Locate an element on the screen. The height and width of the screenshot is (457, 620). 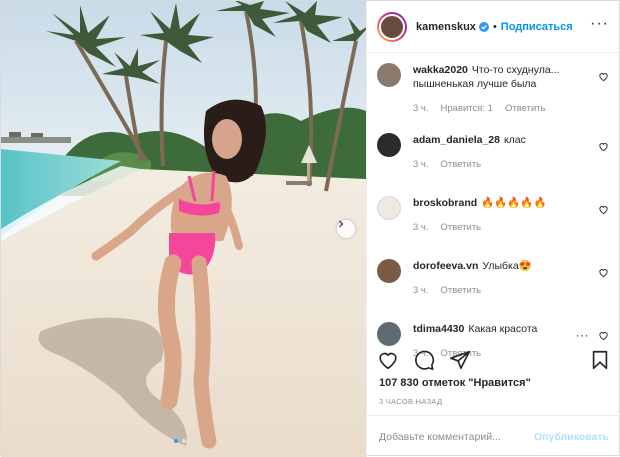
comment-item: dorofeeva.vn Улыбка😍 3 ч. Ответить is located at coordinates (494, 278).